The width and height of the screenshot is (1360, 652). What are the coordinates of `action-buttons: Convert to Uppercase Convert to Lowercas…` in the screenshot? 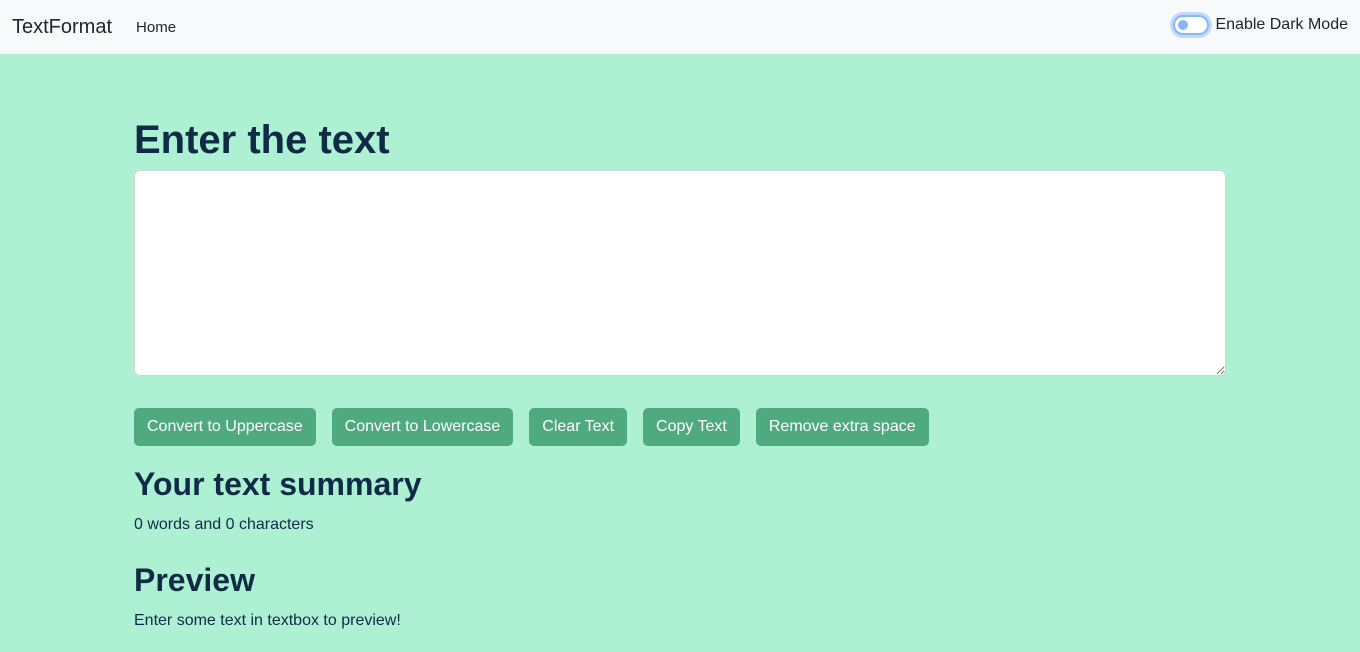 It's located at (680, 427).